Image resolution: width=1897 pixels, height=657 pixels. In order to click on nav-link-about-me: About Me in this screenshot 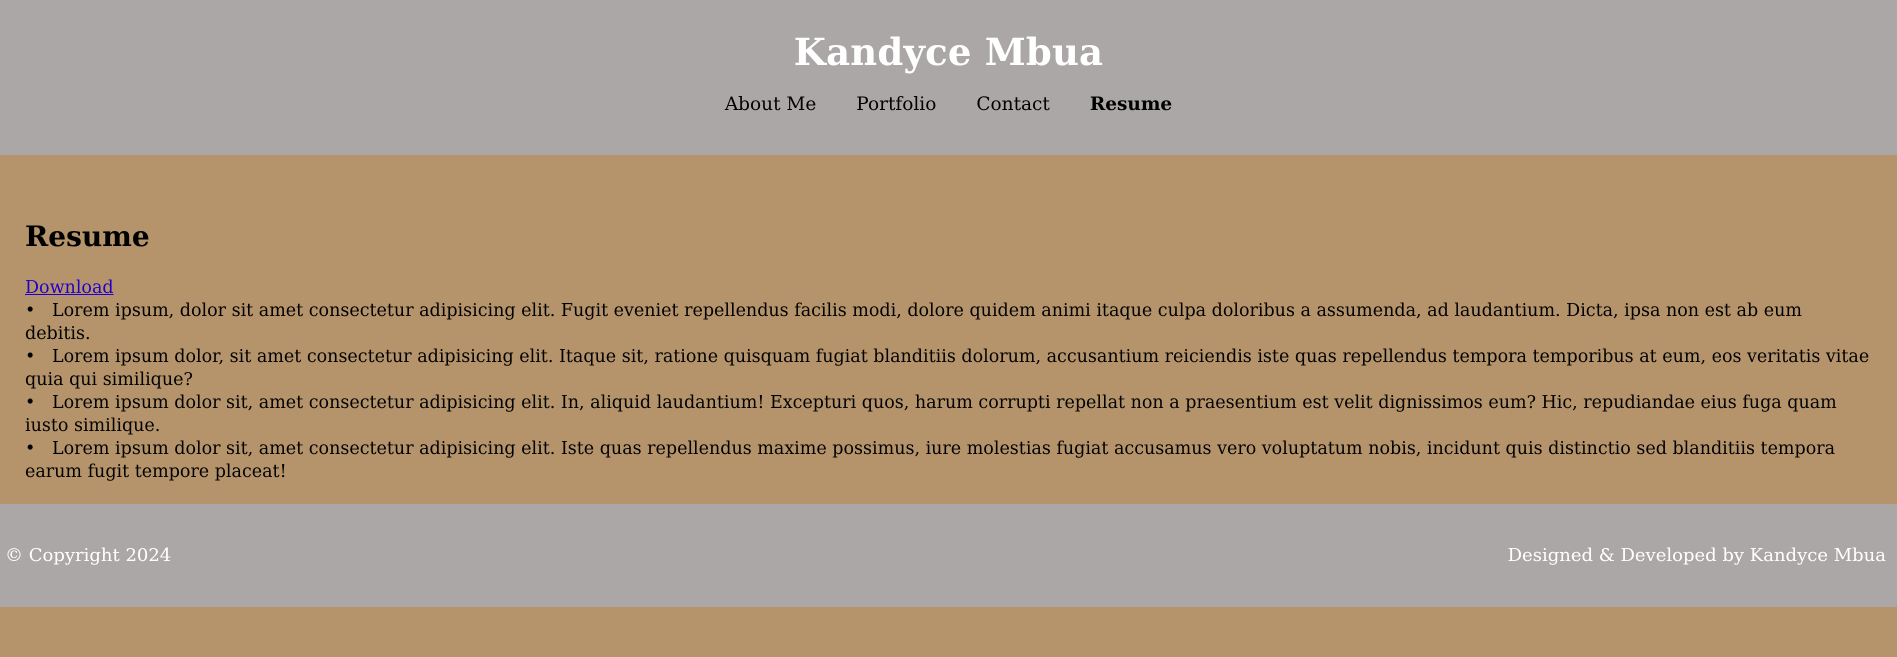, I will do `click(770, 105)`.